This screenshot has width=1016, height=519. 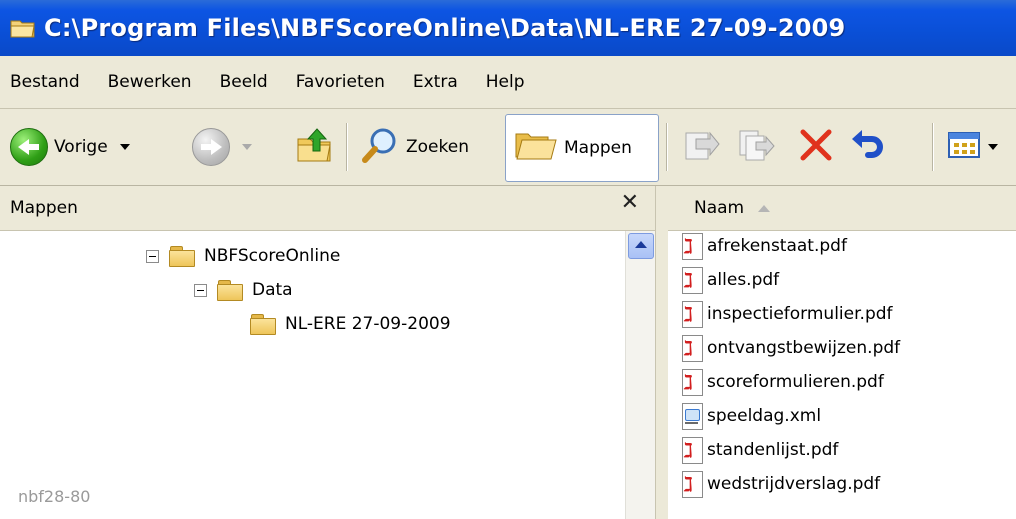 I want to click on search-icon, so click(x=380, y=147).